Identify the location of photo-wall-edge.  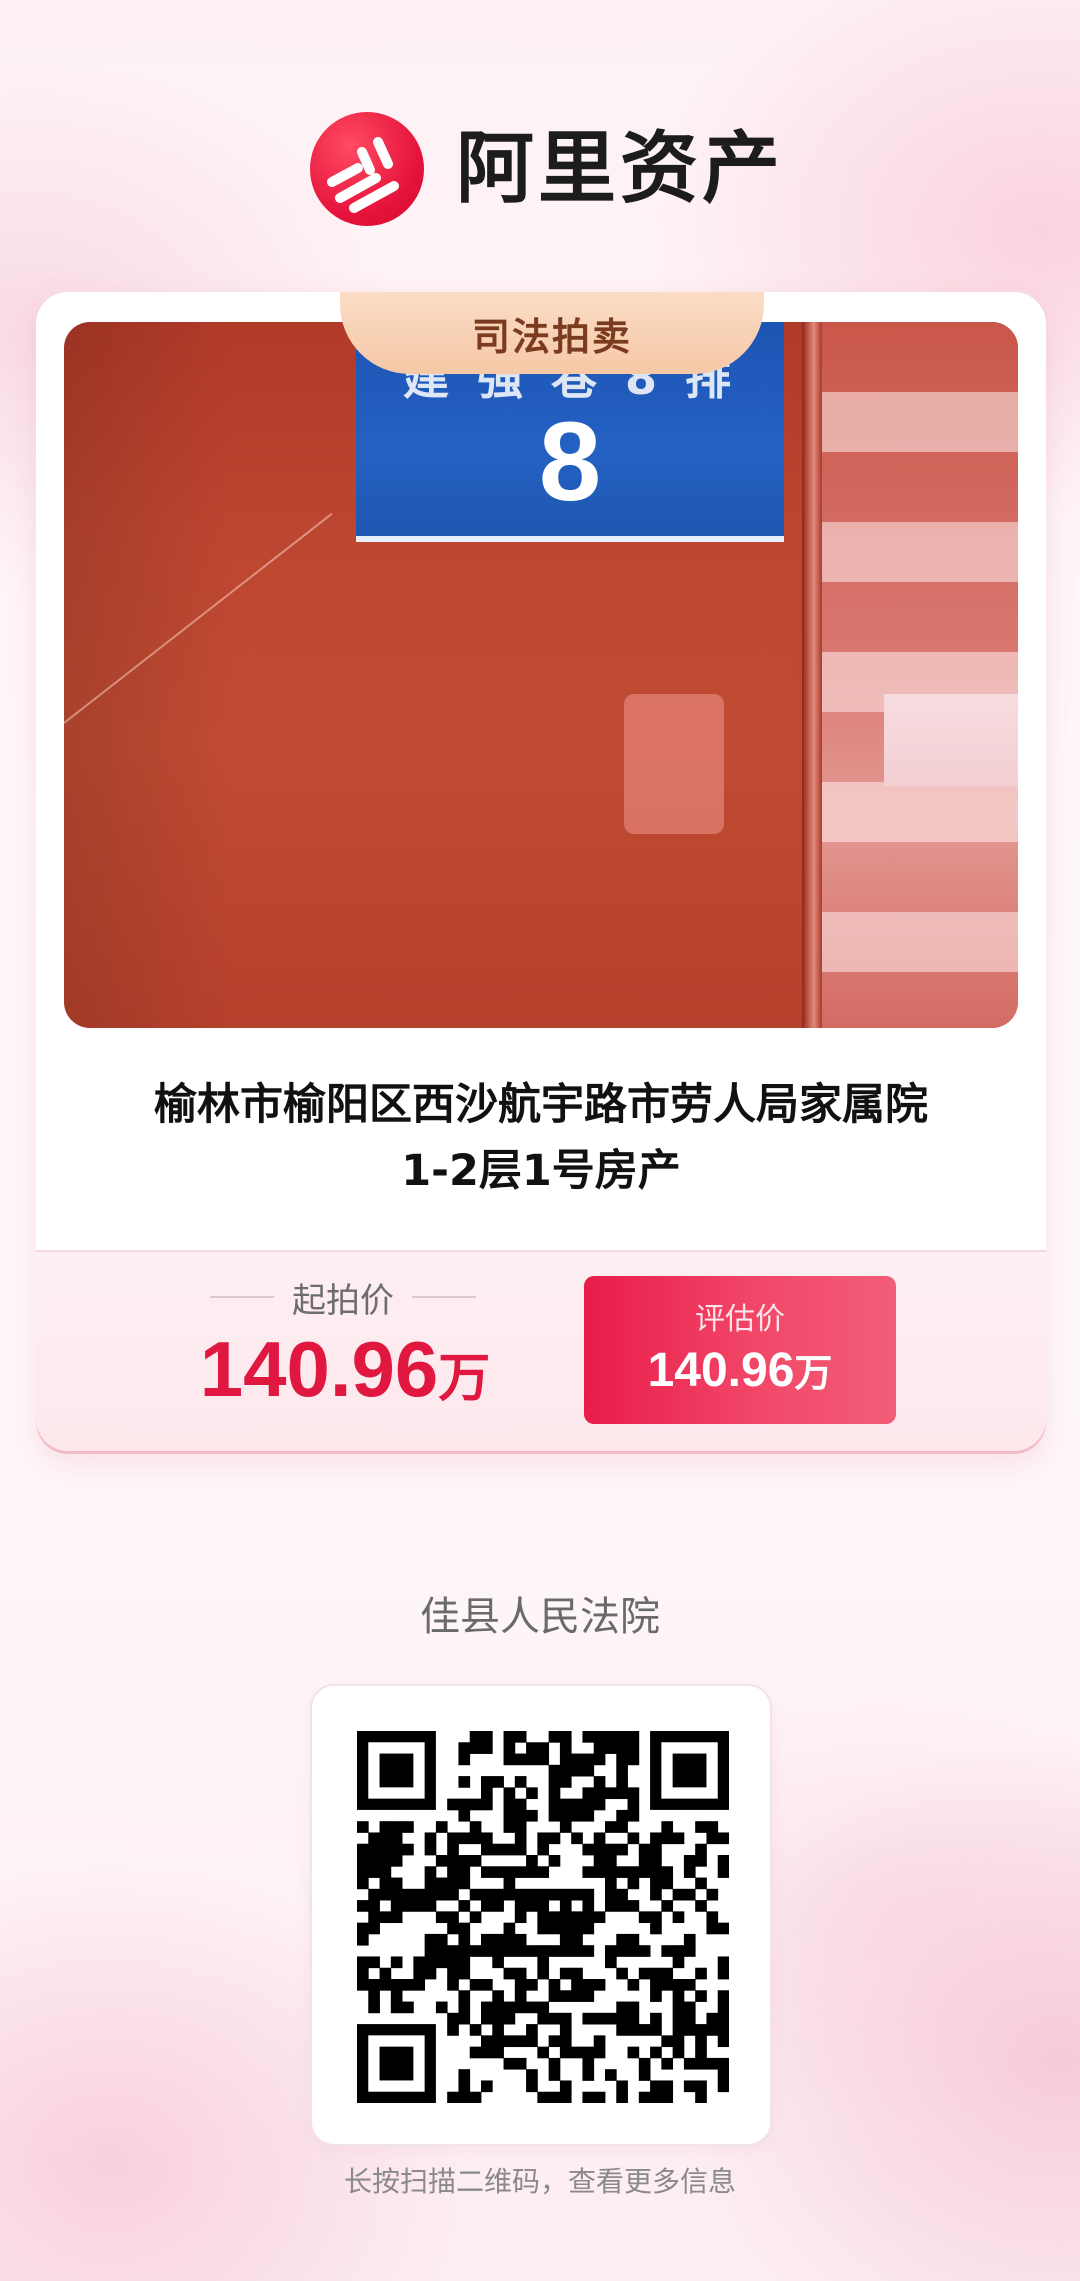
(812, 675).